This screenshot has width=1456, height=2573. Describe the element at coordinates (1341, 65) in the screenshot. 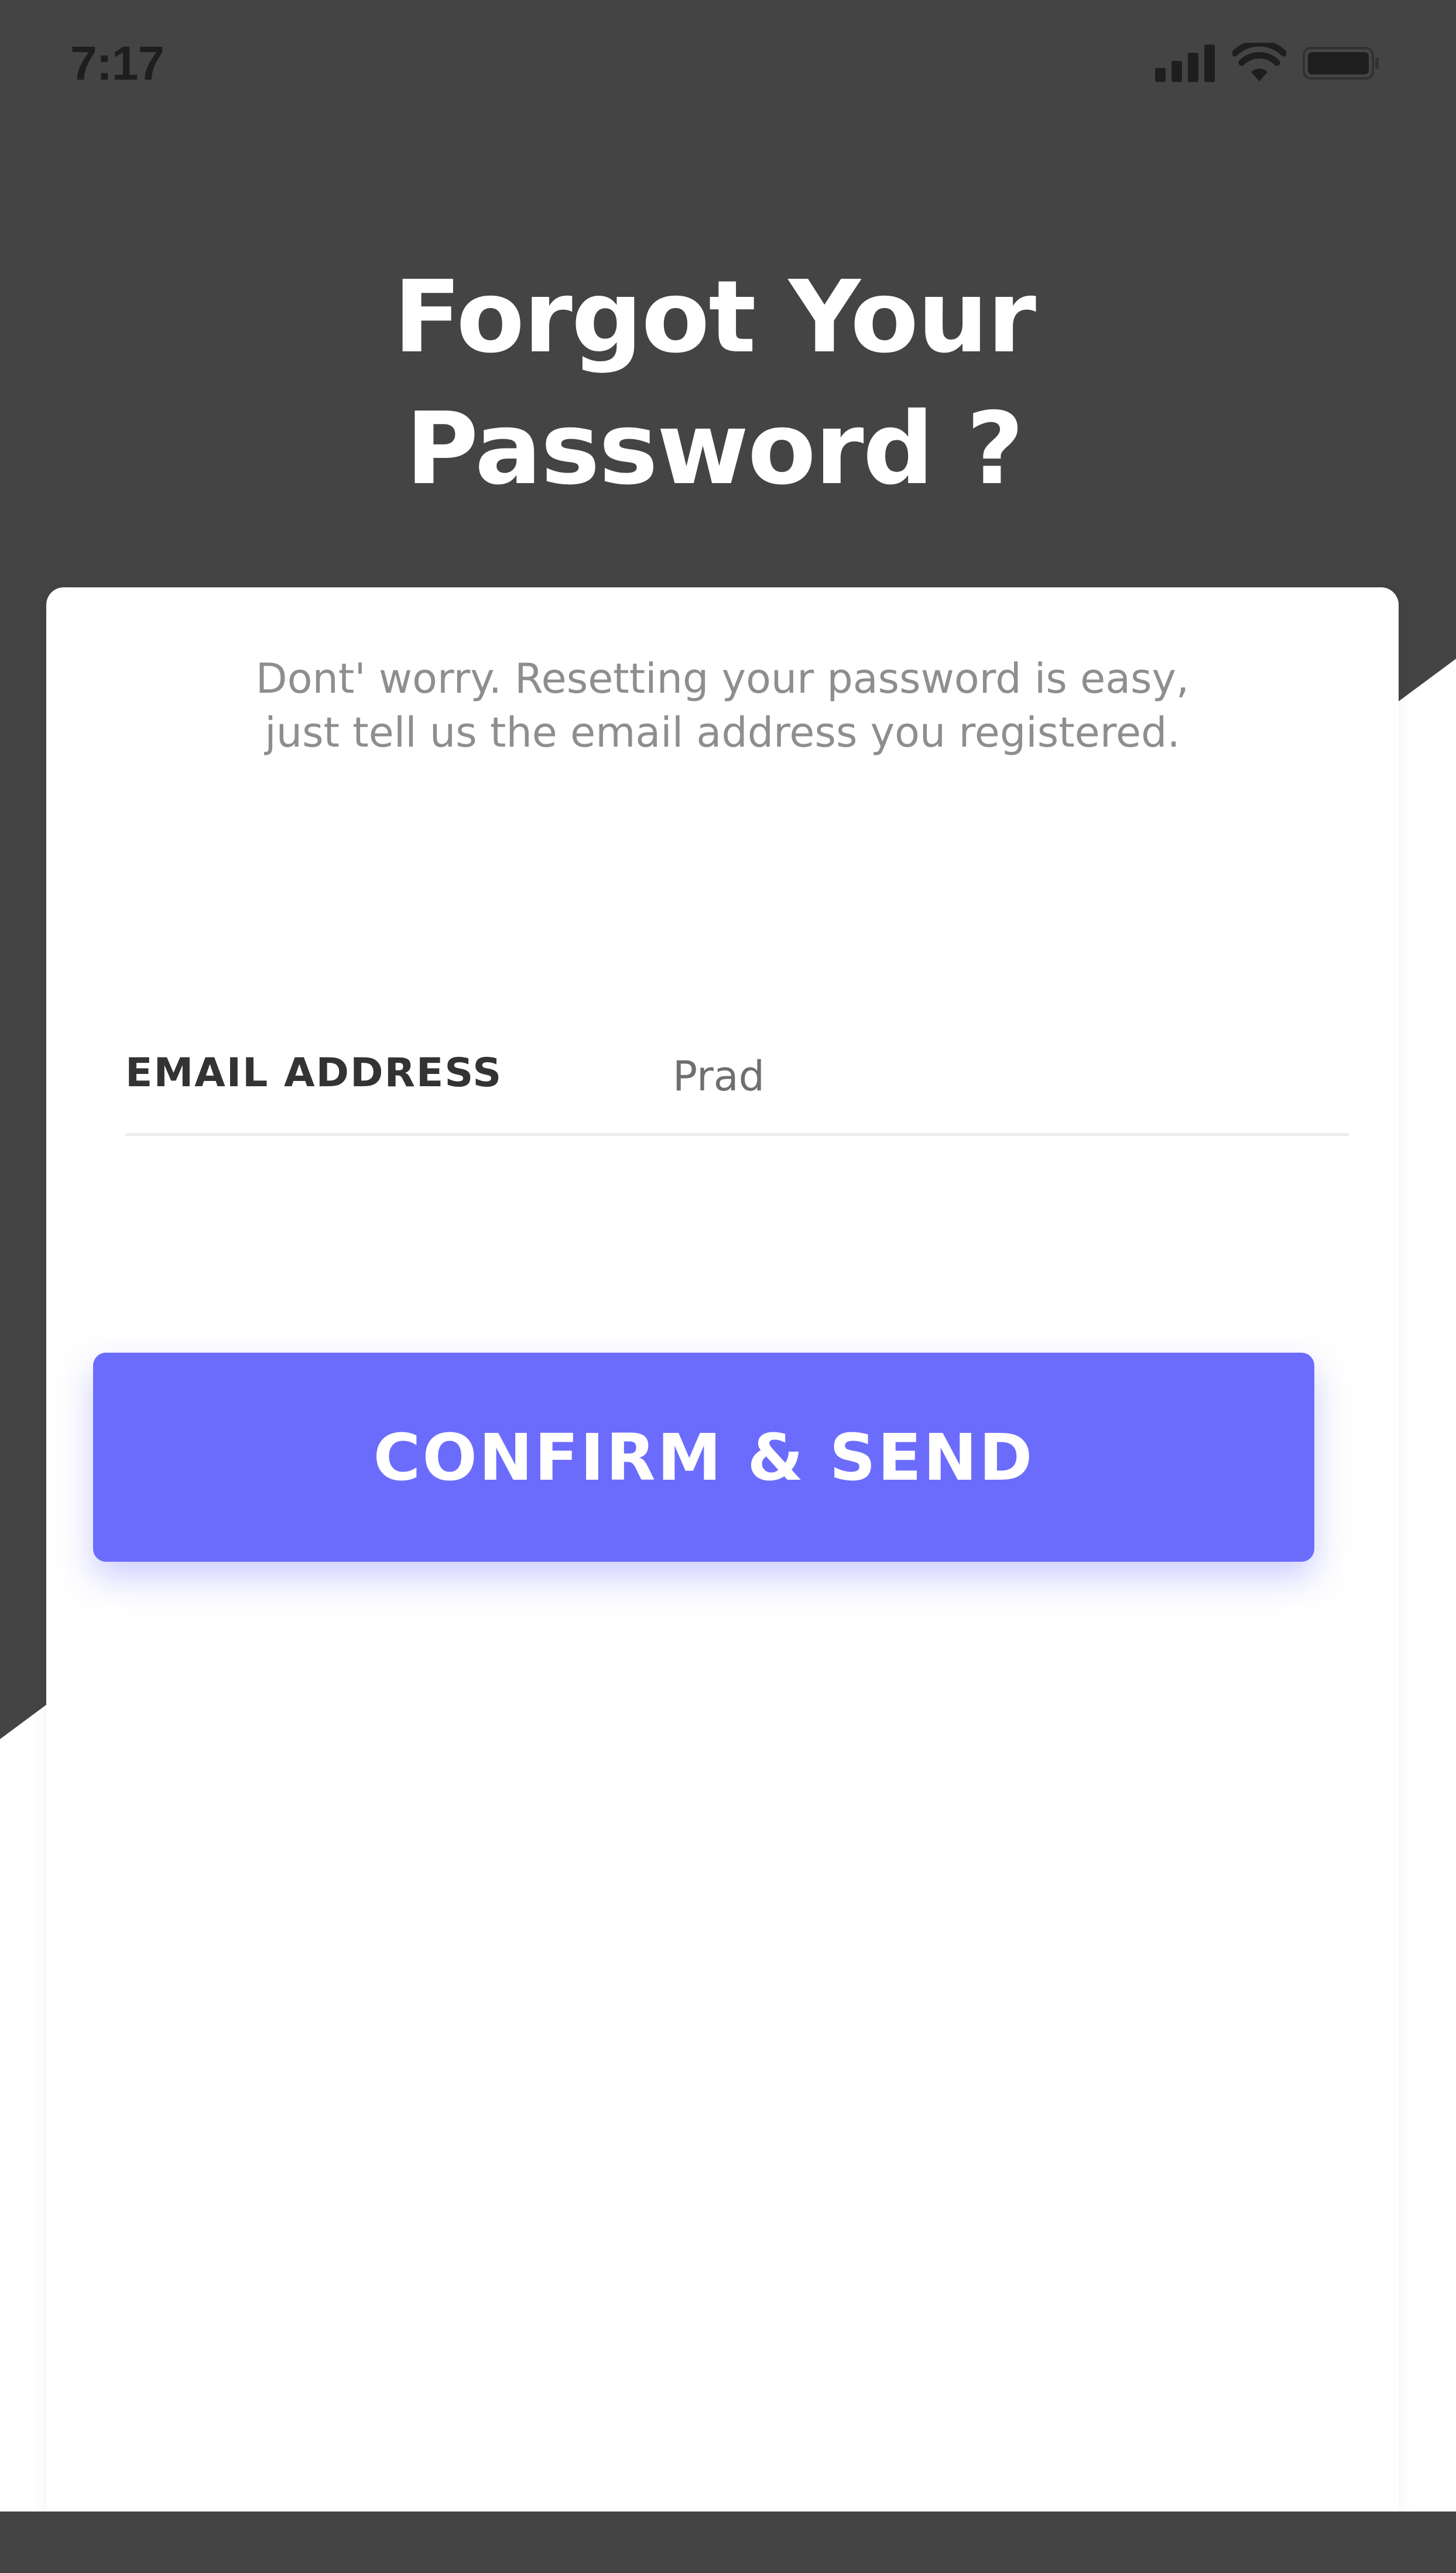

I see `battery-icon` at that location.